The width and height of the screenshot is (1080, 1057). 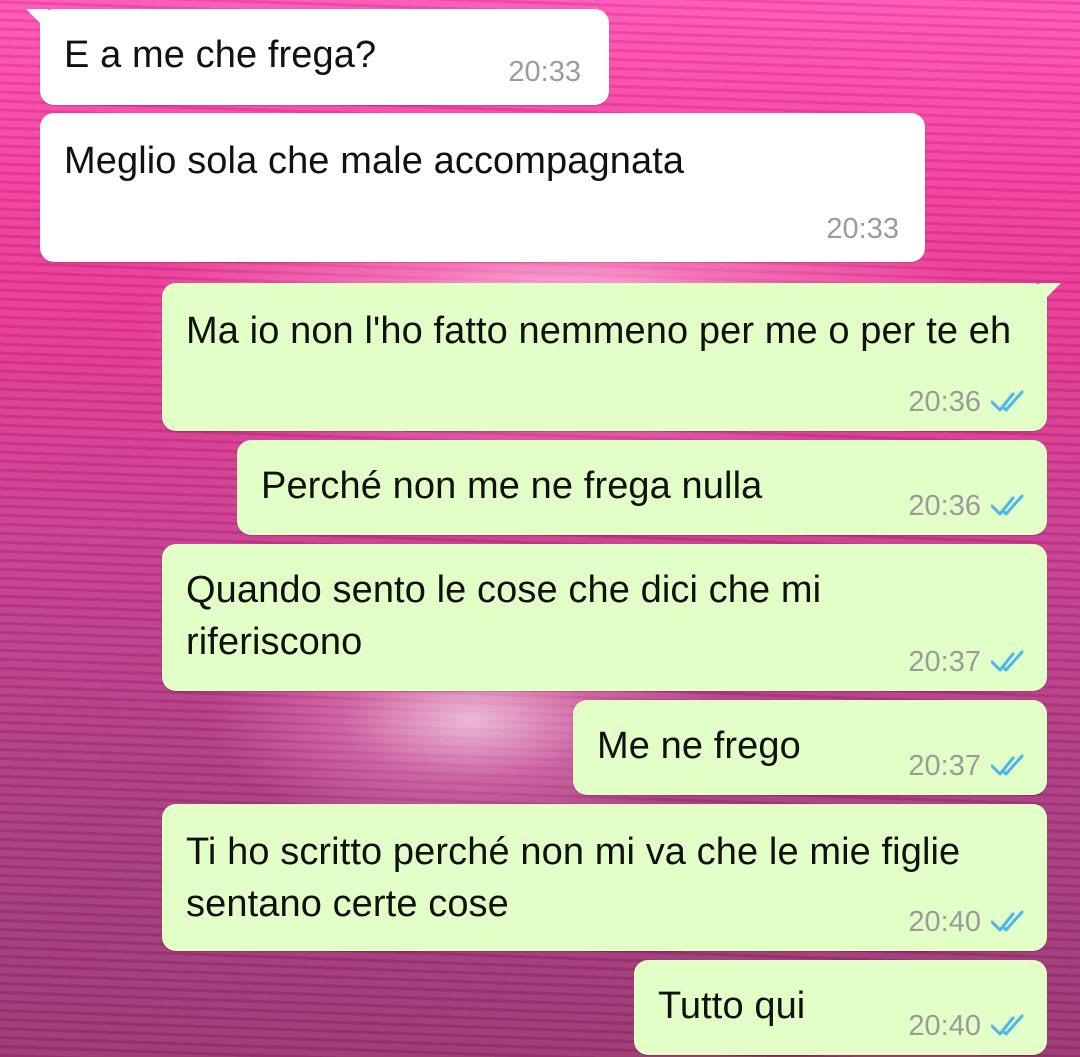 I want to click on message-text: Me ne frego, so click(x=699, y=746).